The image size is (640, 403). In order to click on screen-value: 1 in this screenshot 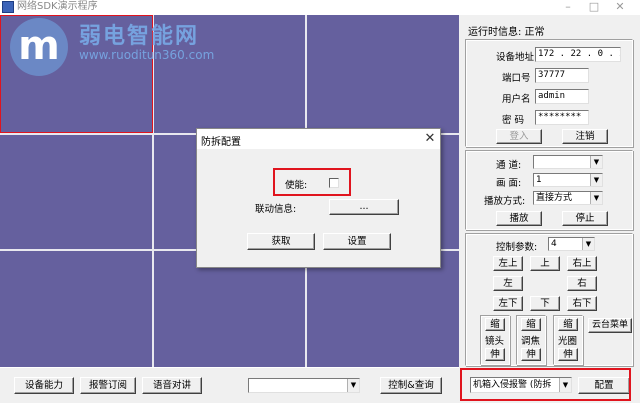, I will do `click(539, 180)`.